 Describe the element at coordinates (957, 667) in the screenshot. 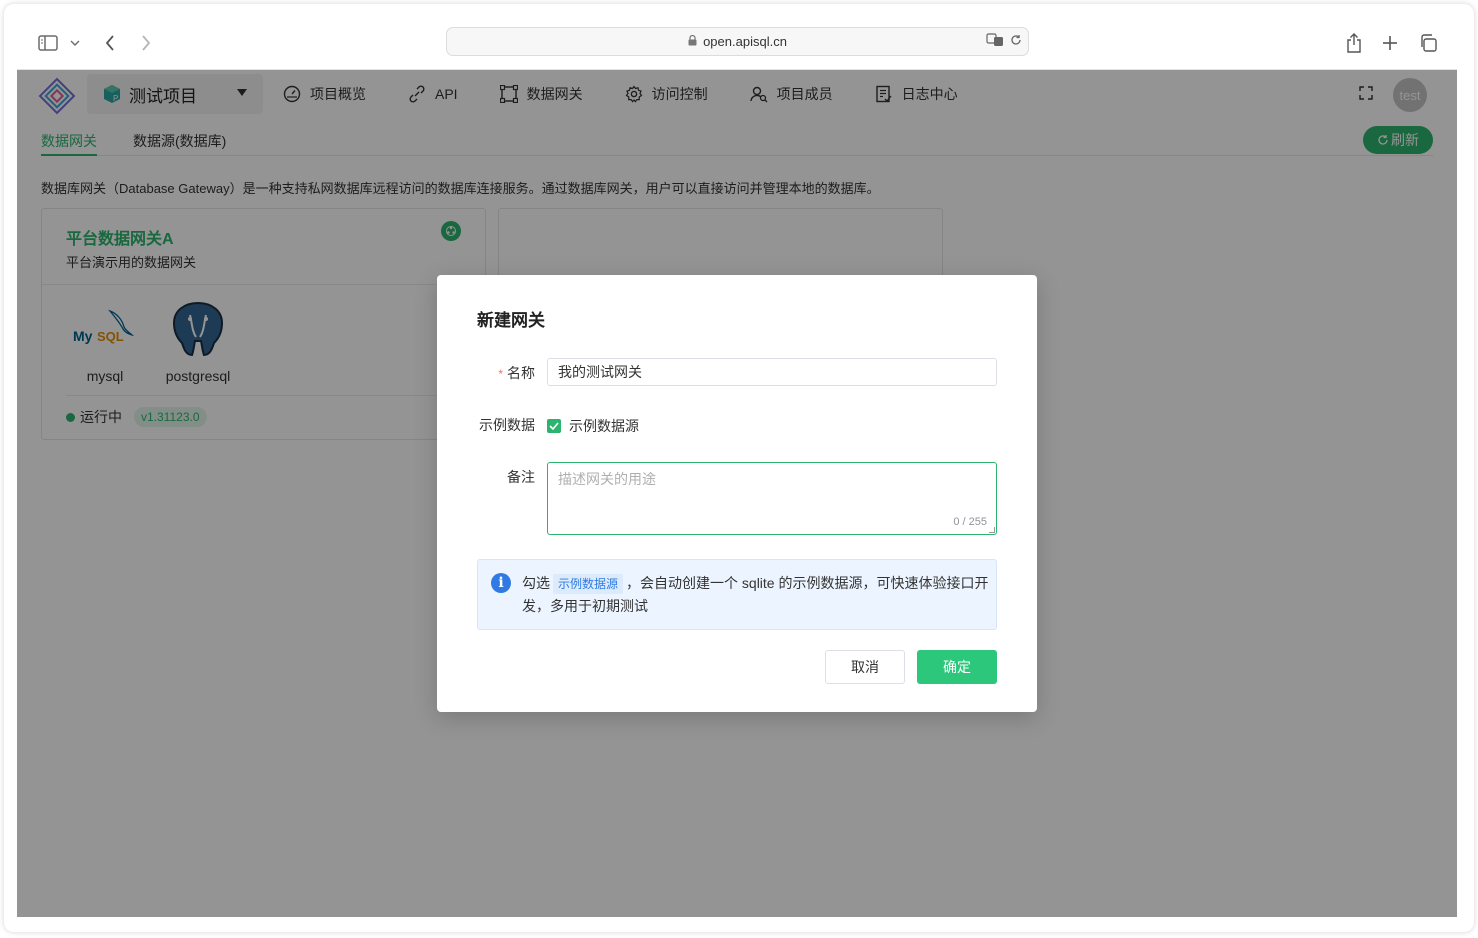

I see `confirm-button: 确定` at that location.